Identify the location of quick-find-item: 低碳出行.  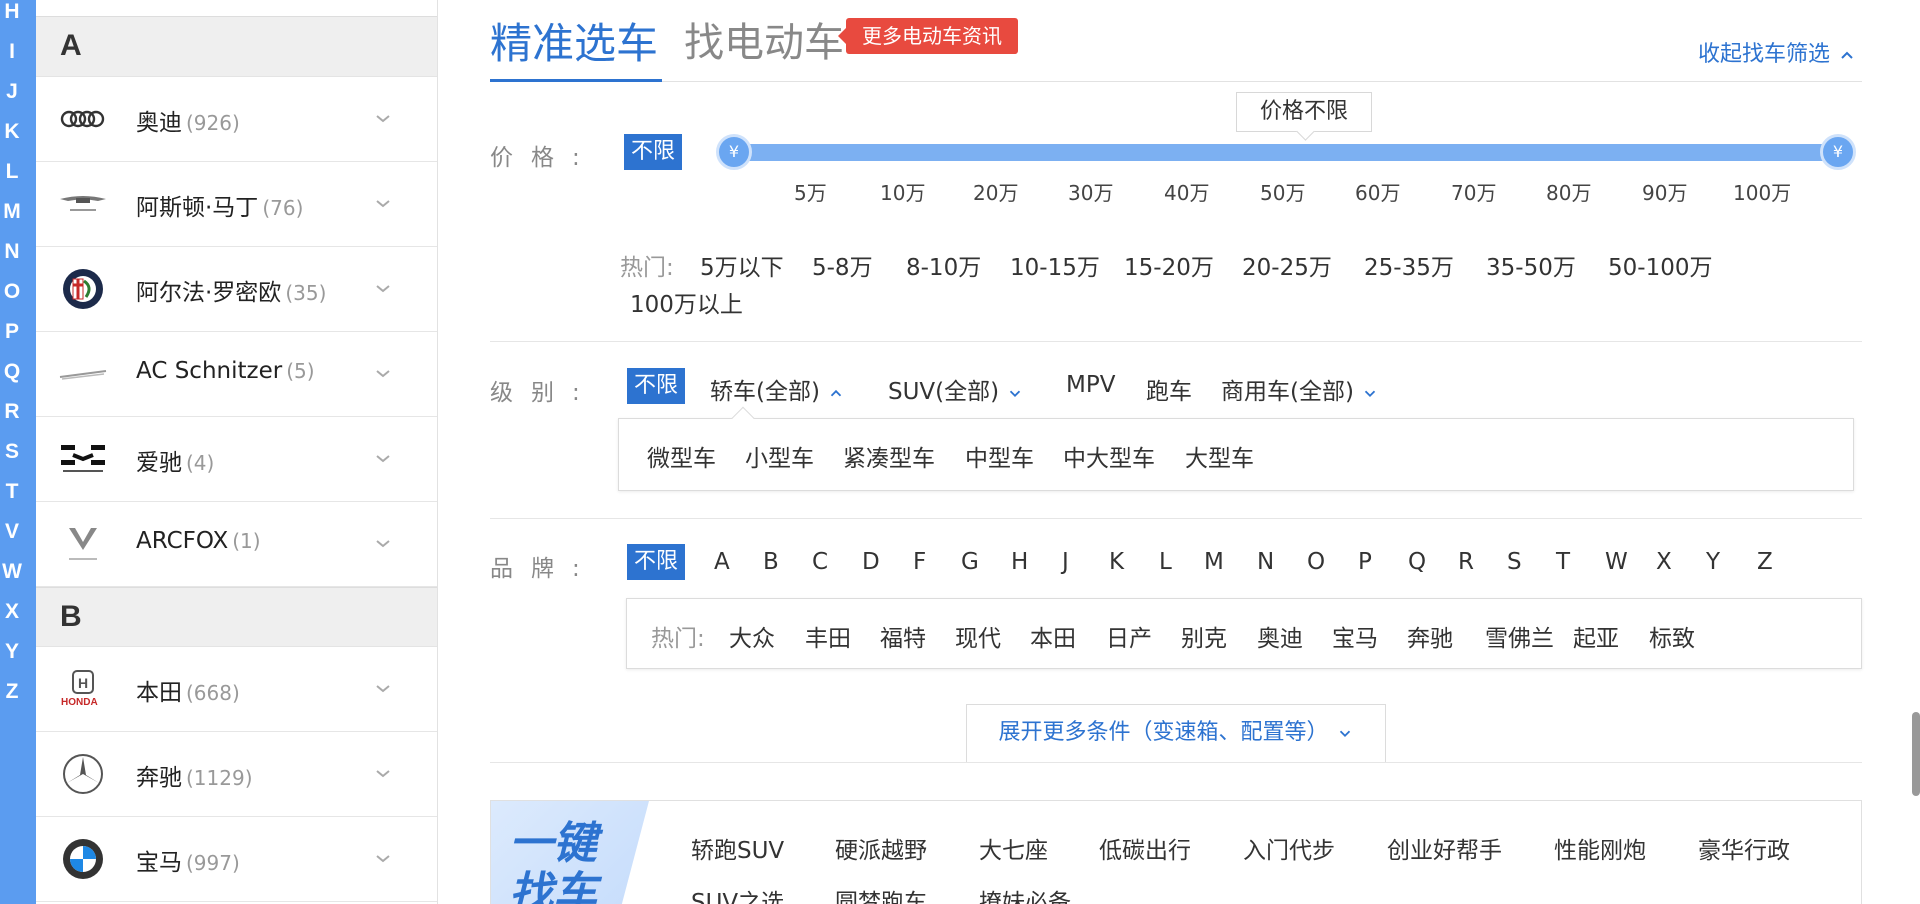
(1145, 848).